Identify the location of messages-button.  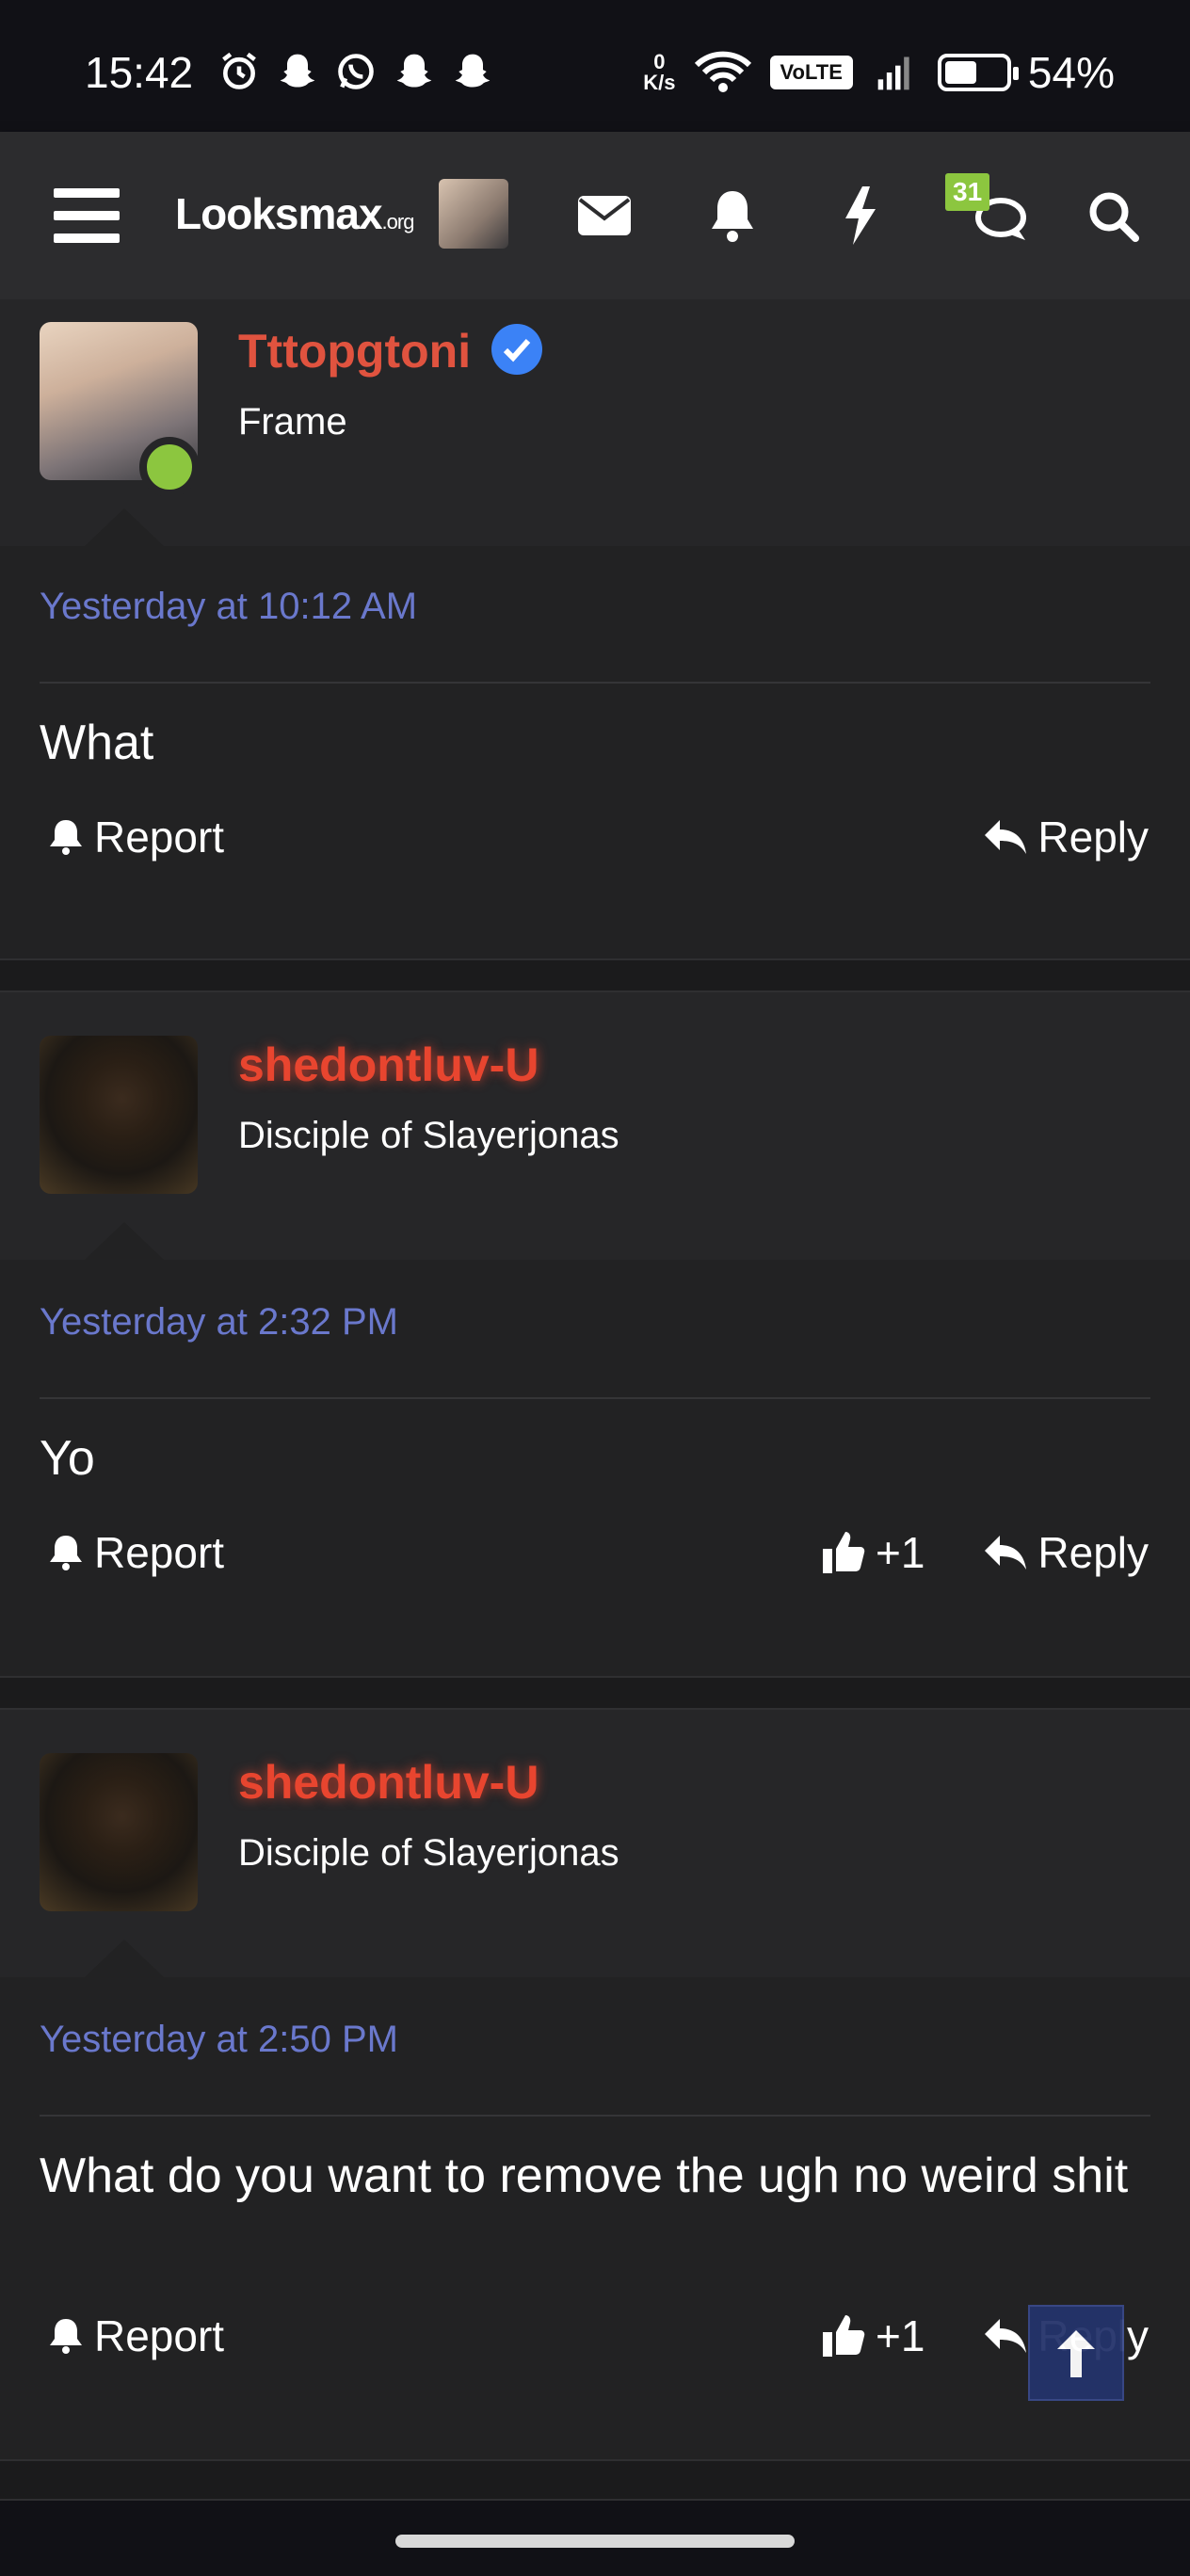
(604, 215).